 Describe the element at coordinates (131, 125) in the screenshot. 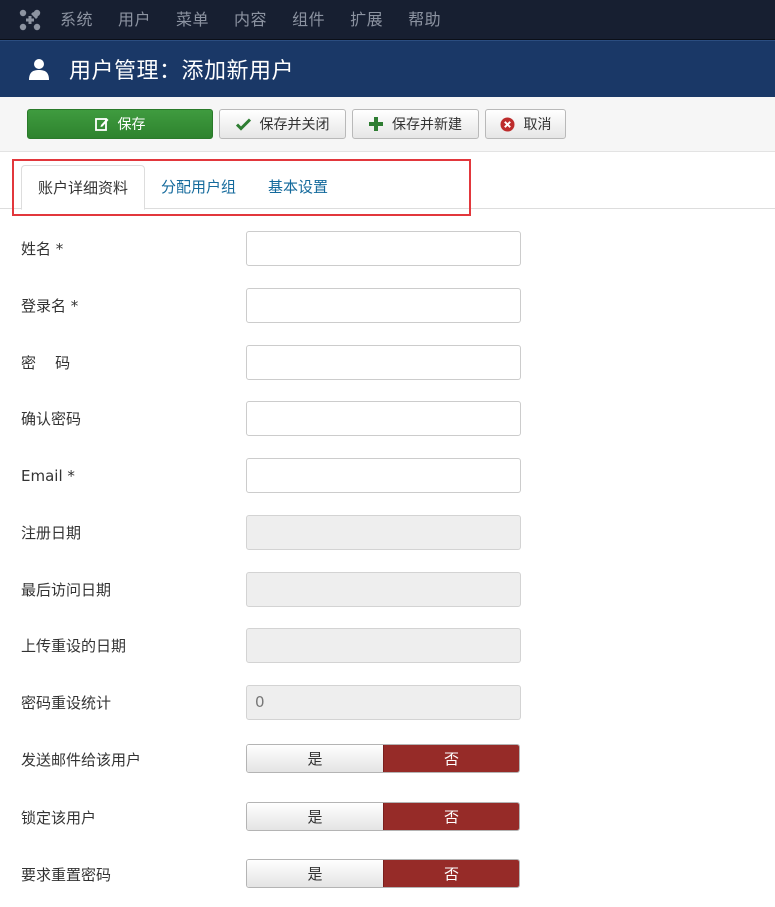

I see `save-button-label: 保存` at that location.